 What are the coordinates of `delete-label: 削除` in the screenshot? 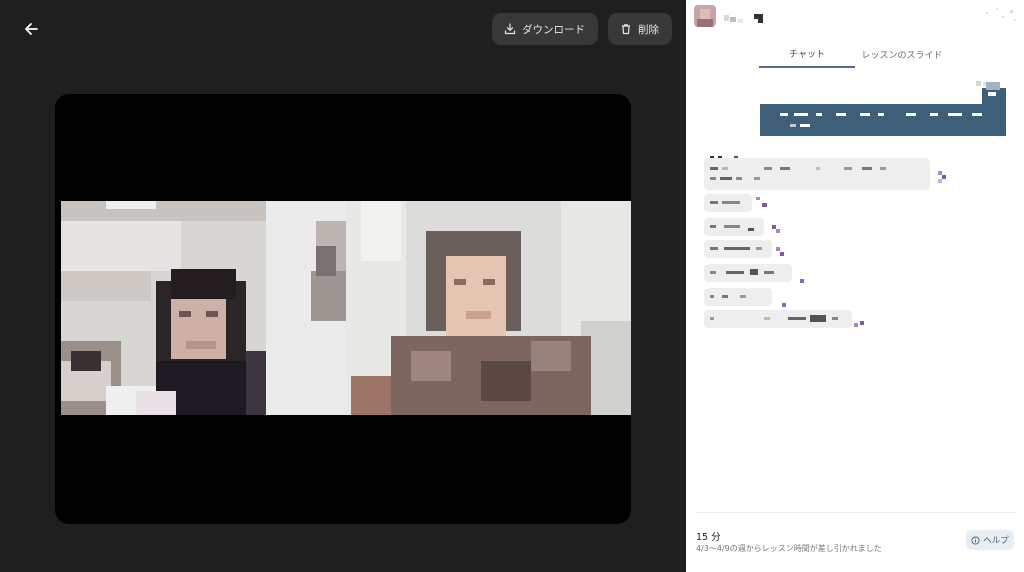 It's located at (648, 29).